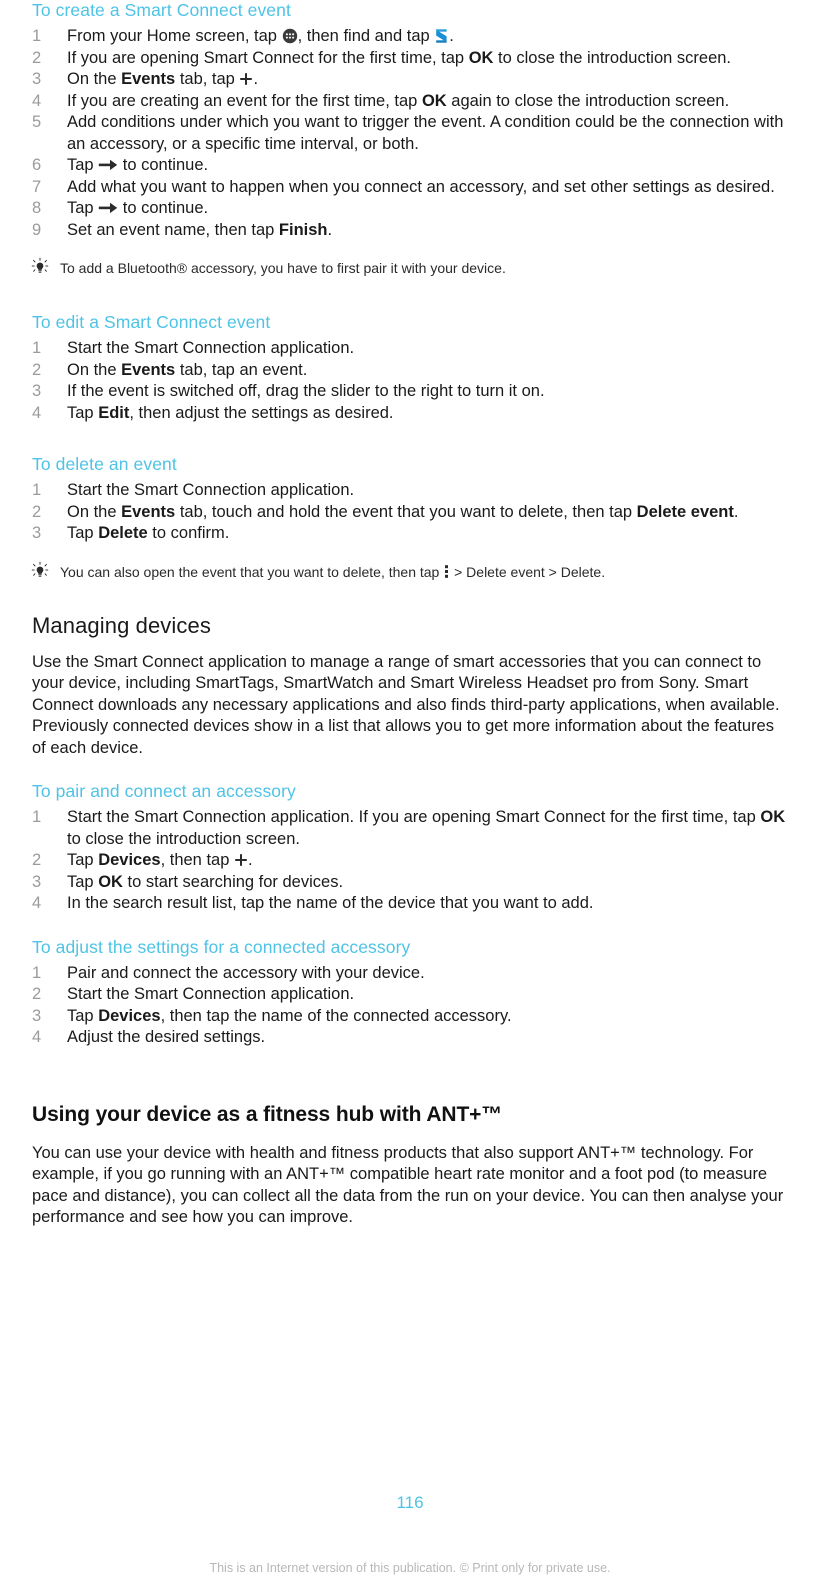 This screenshot has width=820, height=1590. Describe the element at coordinates (174, 36) in the screenshot. I see `step-text-pre: From your Home screen, tap` at that location.